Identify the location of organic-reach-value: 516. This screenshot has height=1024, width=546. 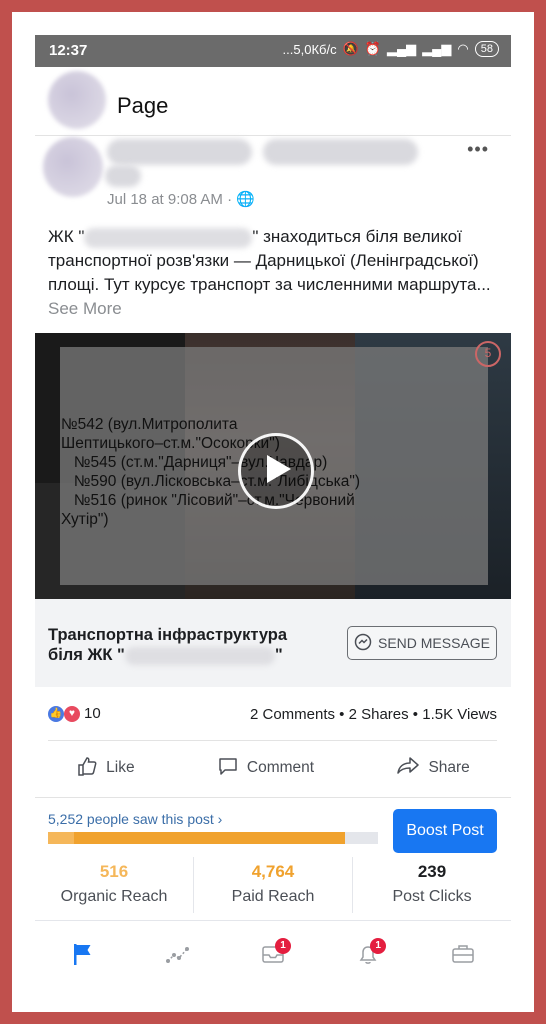
(114, 871).